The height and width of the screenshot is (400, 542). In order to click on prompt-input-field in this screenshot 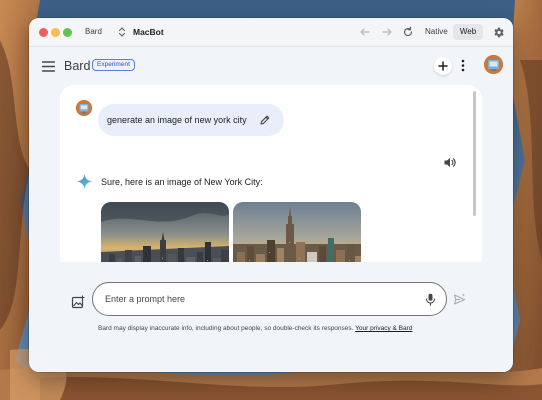, I will do `click(269, 299)`.